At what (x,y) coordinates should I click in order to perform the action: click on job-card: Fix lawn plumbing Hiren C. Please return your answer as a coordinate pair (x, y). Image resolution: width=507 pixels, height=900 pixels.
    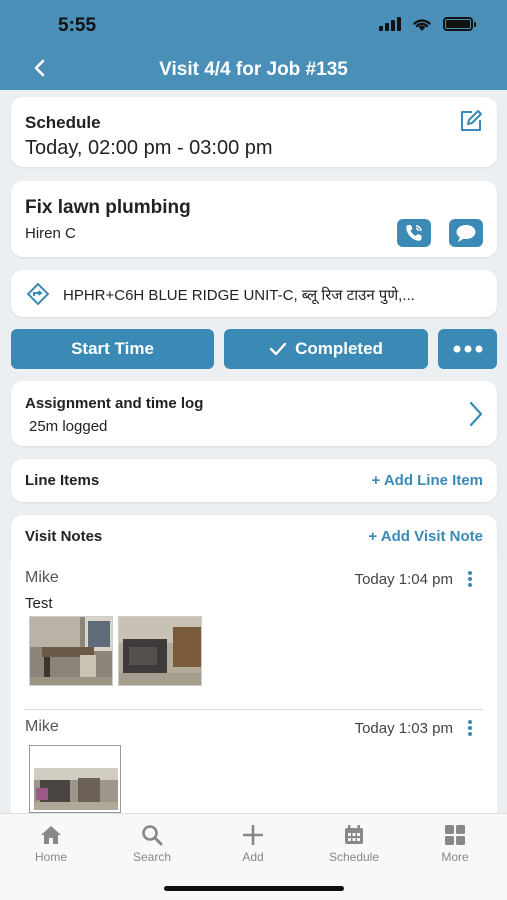
    Looking at the image, I should click on (254, 219).